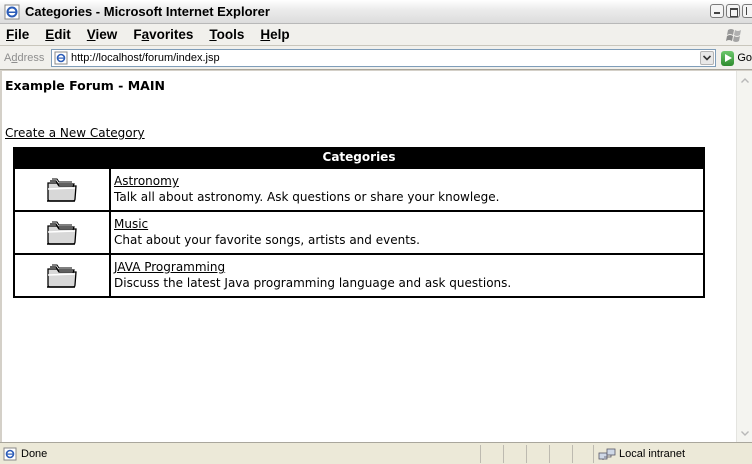  I want to click on address-url: http://localhost/forum/index.jsp, so click(145, 58).